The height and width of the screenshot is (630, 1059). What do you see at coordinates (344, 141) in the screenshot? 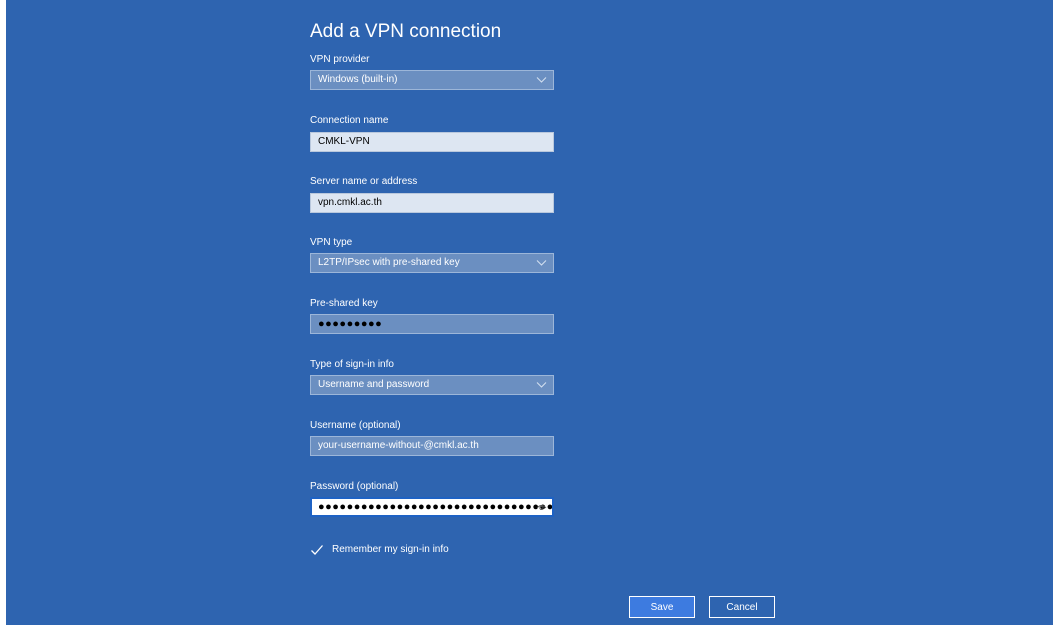
I see `connection-name-value: CMKL-VPN` at bounding box center [344, 141].